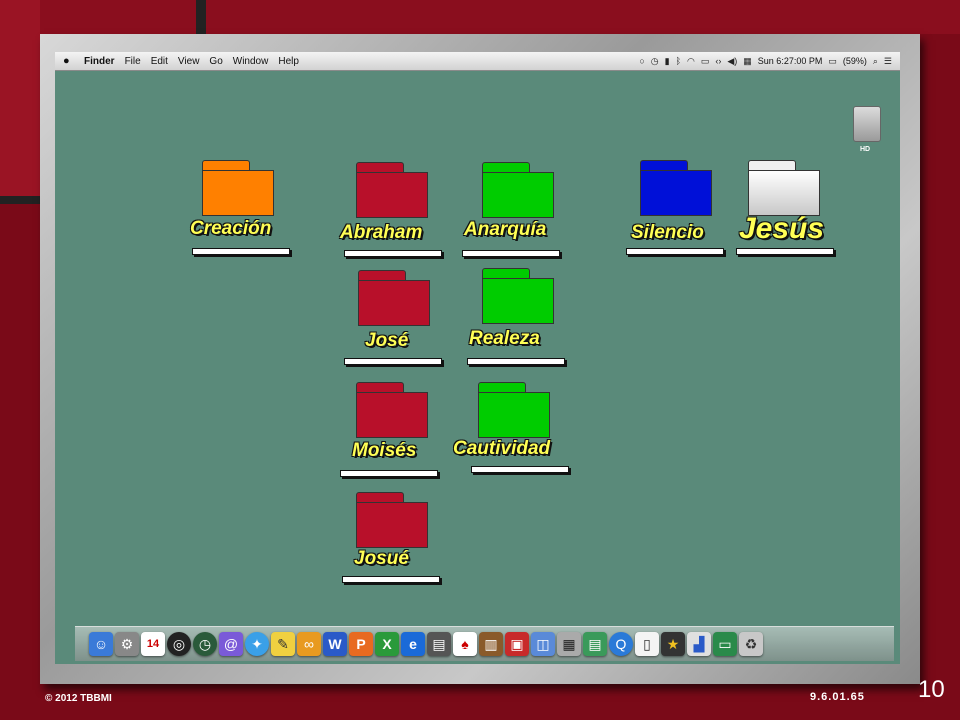 The image size is (960, 720). Describe the element at coordinates (888, 61) in the screenshot. I see `list-icon: ☰` at that location.